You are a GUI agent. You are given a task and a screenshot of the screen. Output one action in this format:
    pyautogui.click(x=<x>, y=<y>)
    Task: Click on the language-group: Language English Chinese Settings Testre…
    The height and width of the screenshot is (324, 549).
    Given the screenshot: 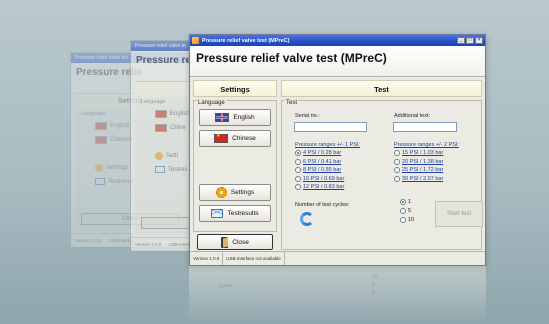 What is the action you would take?
    pyautogui.click(x=235, y=166)
    